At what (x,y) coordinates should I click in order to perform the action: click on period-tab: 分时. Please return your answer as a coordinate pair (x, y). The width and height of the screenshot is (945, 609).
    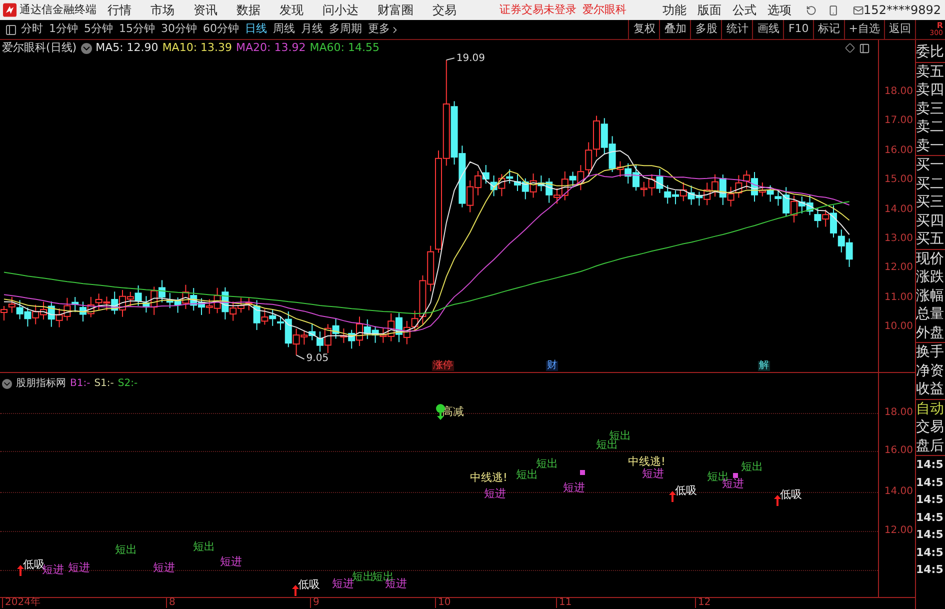
    Looking at the image, I should click on (32, 29).